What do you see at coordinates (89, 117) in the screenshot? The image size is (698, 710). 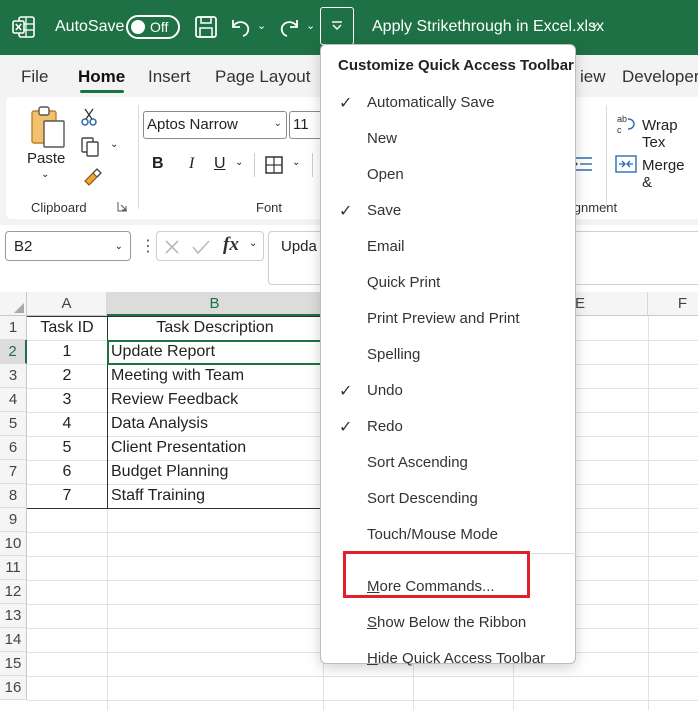 I see `cut-icon` at bounding box center [89, 117].